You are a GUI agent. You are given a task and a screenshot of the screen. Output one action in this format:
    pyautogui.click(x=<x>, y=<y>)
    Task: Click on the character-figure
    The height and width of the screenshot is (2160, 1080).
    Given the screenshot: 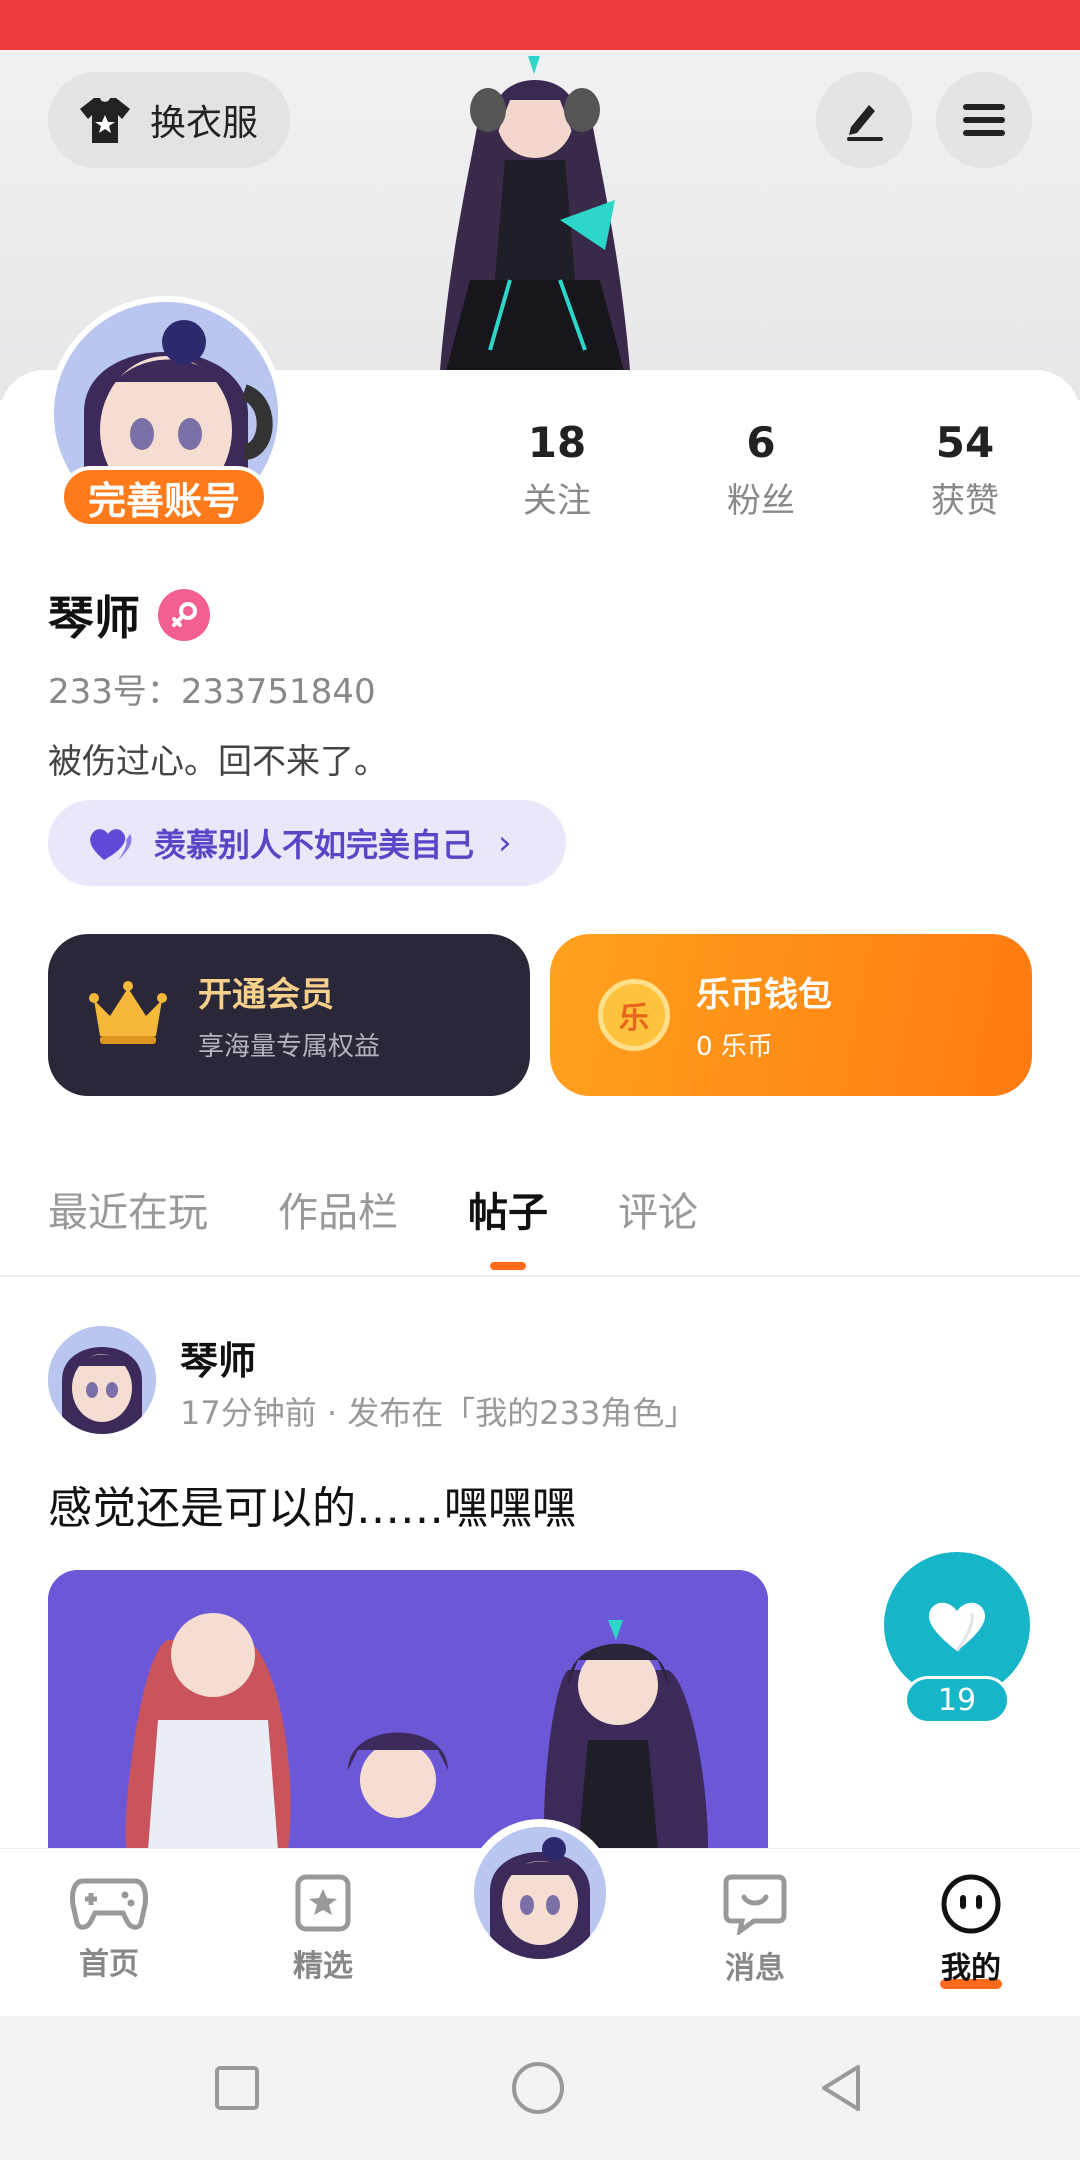 What is the action you would take?
    pyautogui.click(x=535, y=215)
    